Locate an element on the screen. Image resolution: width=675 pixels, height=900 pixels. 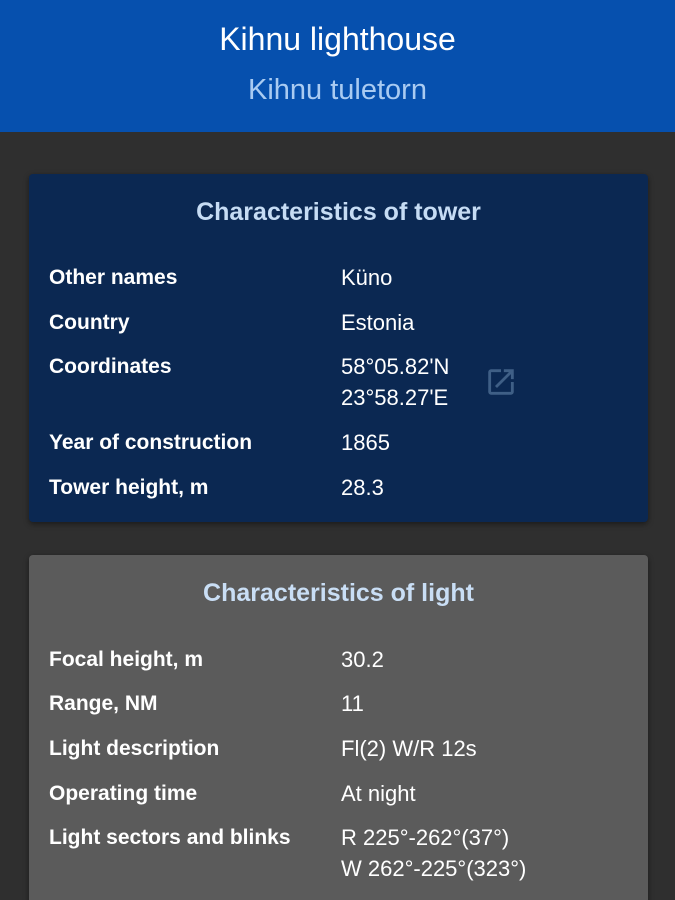
row-value: 28.3 is located at coordinates (362, 487).